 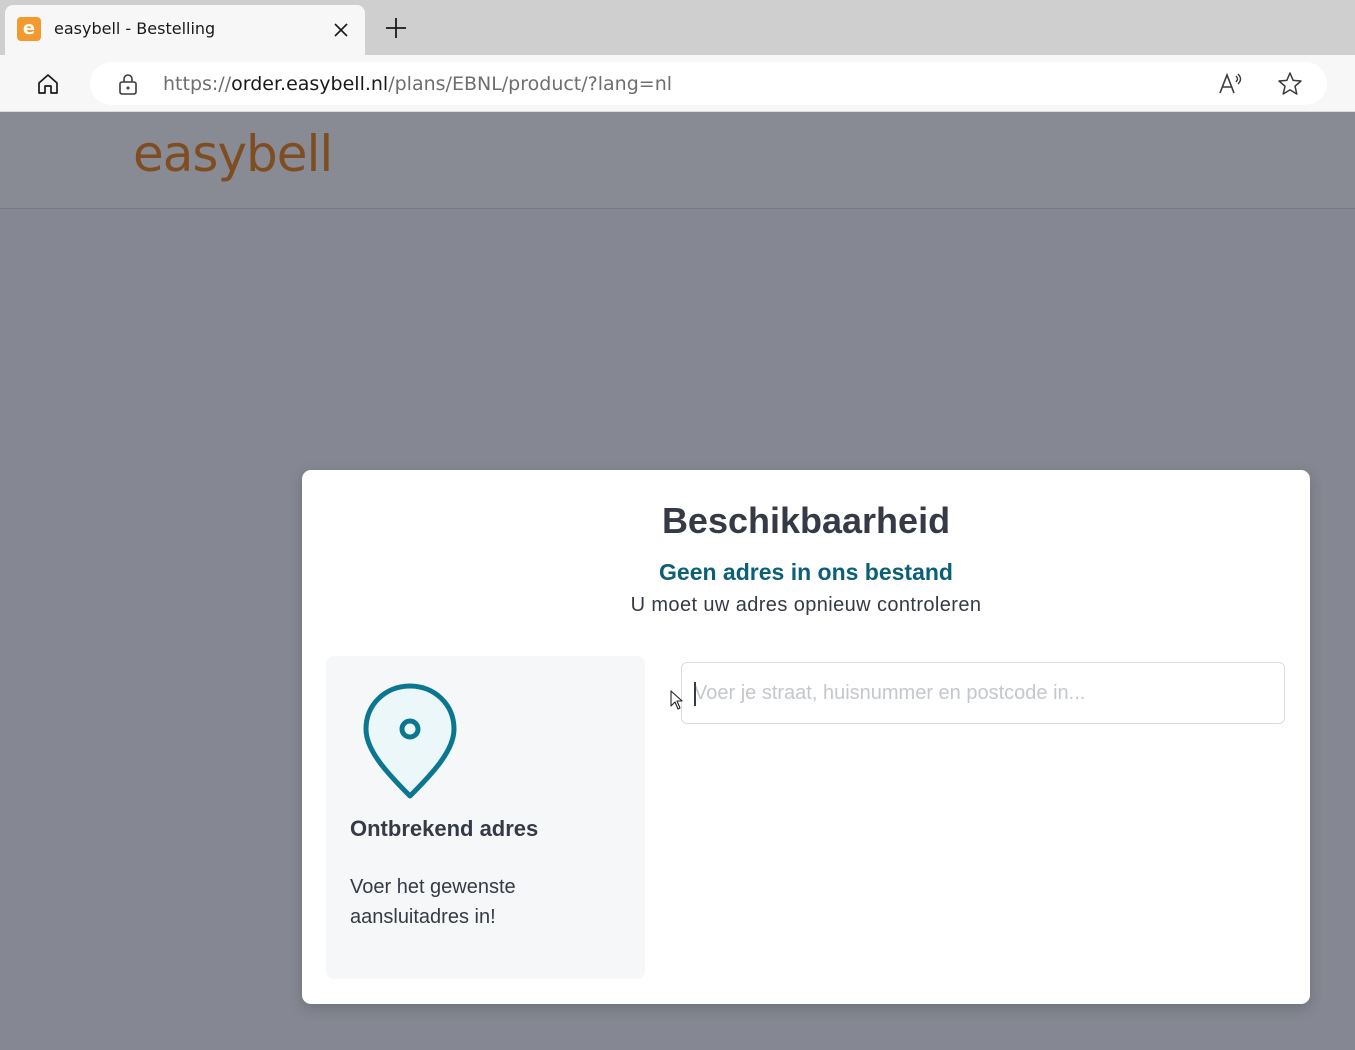 What do you see at coordinates (233, 154) in the screenshot?
I see `easybell-logo: easybell` at bounding box center [233, 154].